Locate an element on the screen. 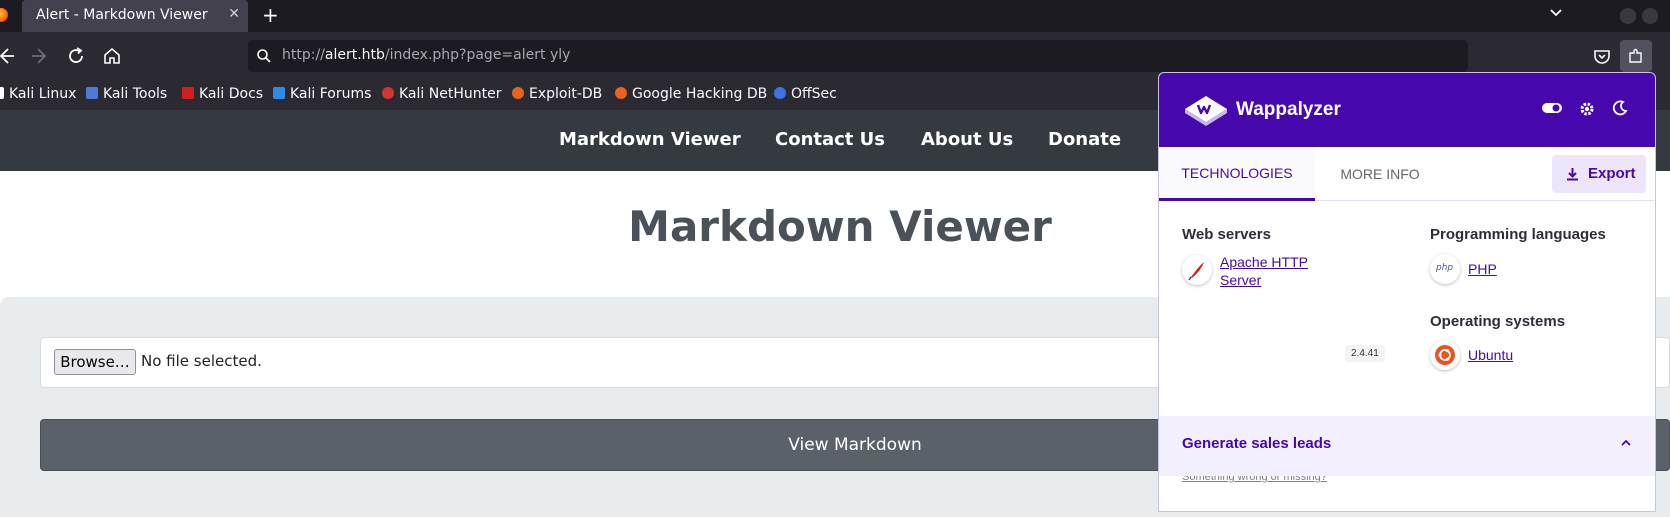  moon-icon is located at coordinates (1620, 108).